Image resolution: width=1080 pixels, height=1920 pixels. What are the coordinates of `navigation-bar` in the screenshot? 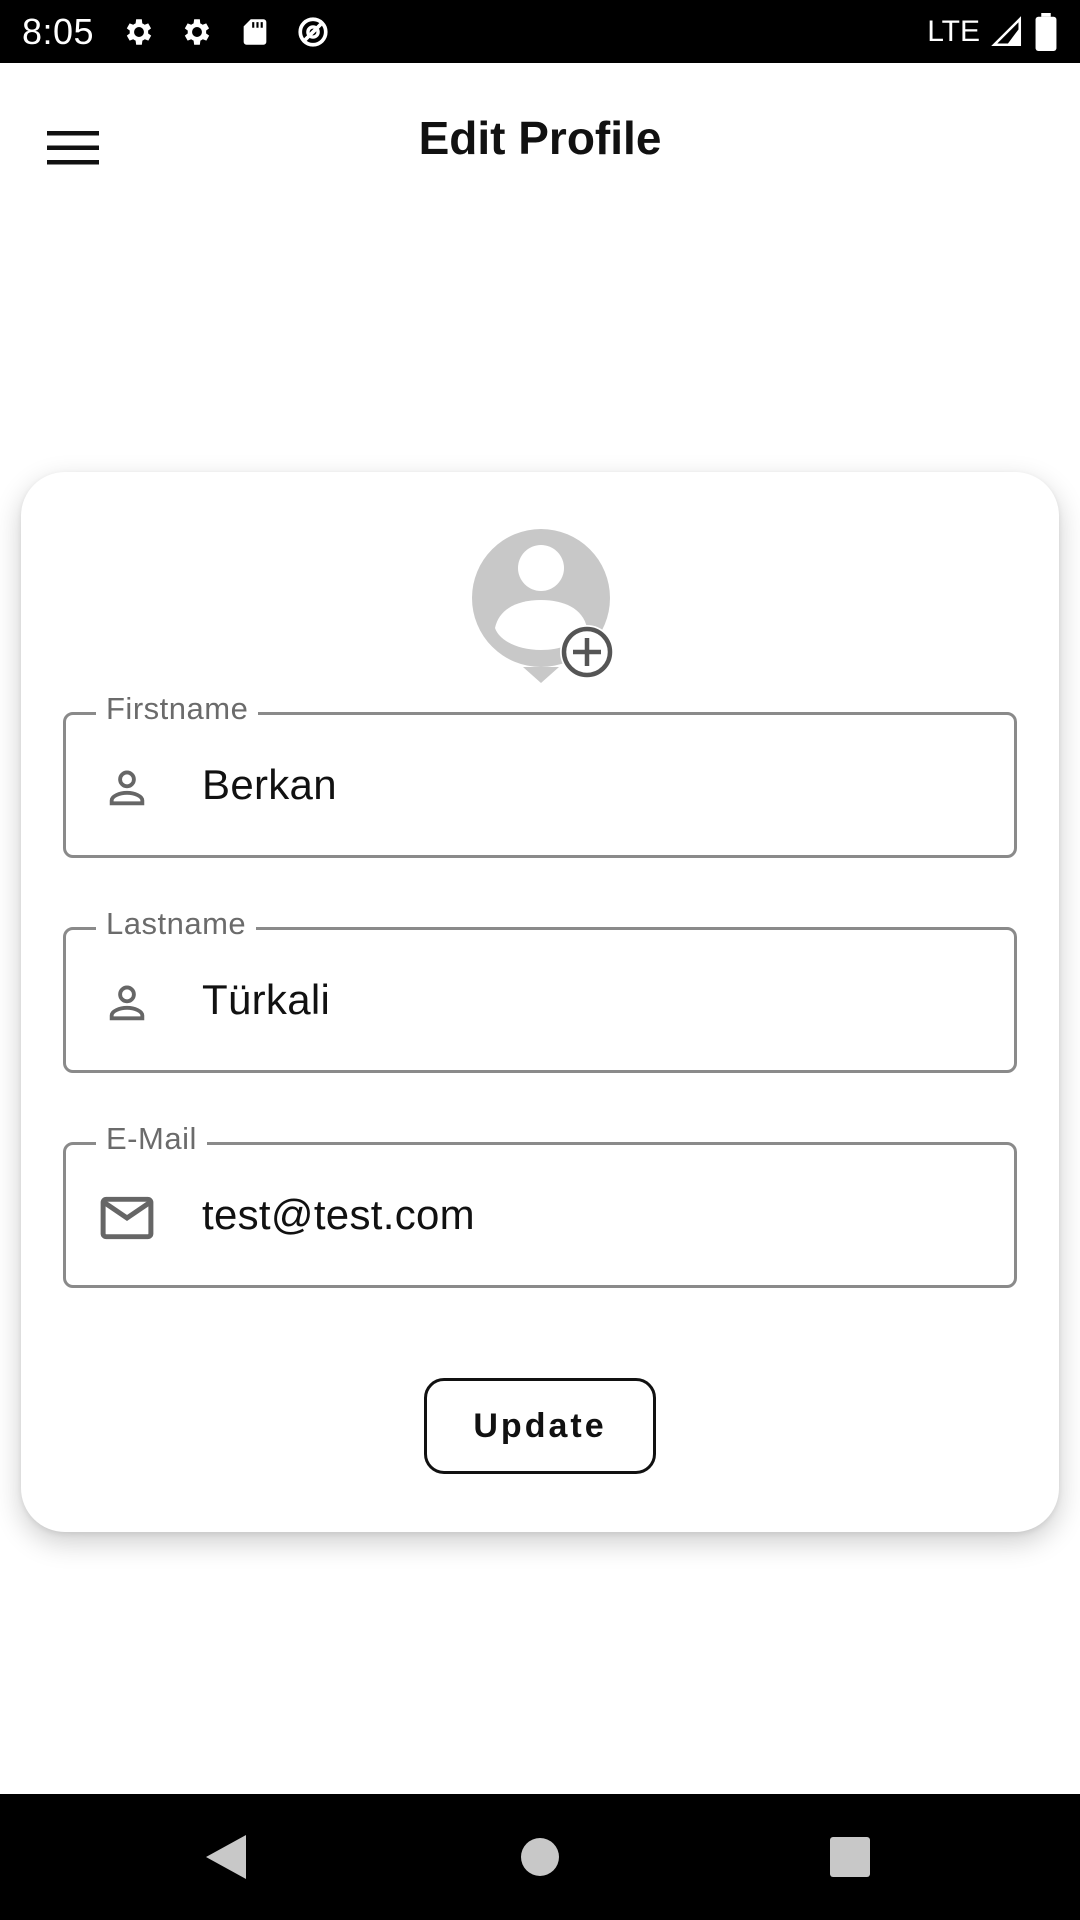 It's located at (540, 1857).